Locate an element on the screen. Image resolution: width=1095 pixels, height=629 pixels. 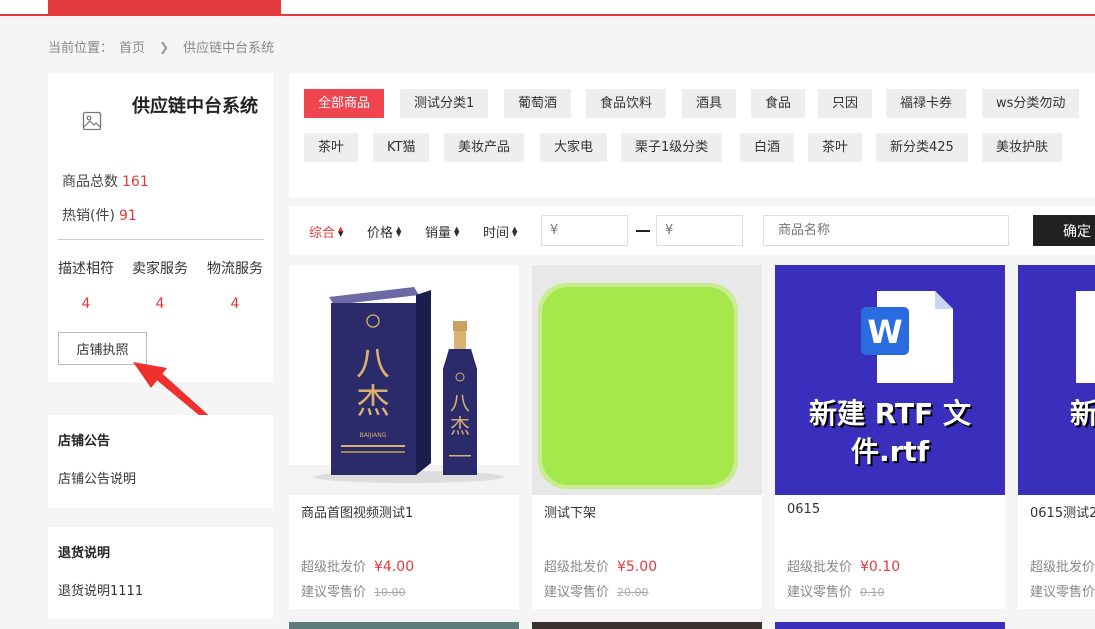
green-tile-image is located at coordinates (638, 386).